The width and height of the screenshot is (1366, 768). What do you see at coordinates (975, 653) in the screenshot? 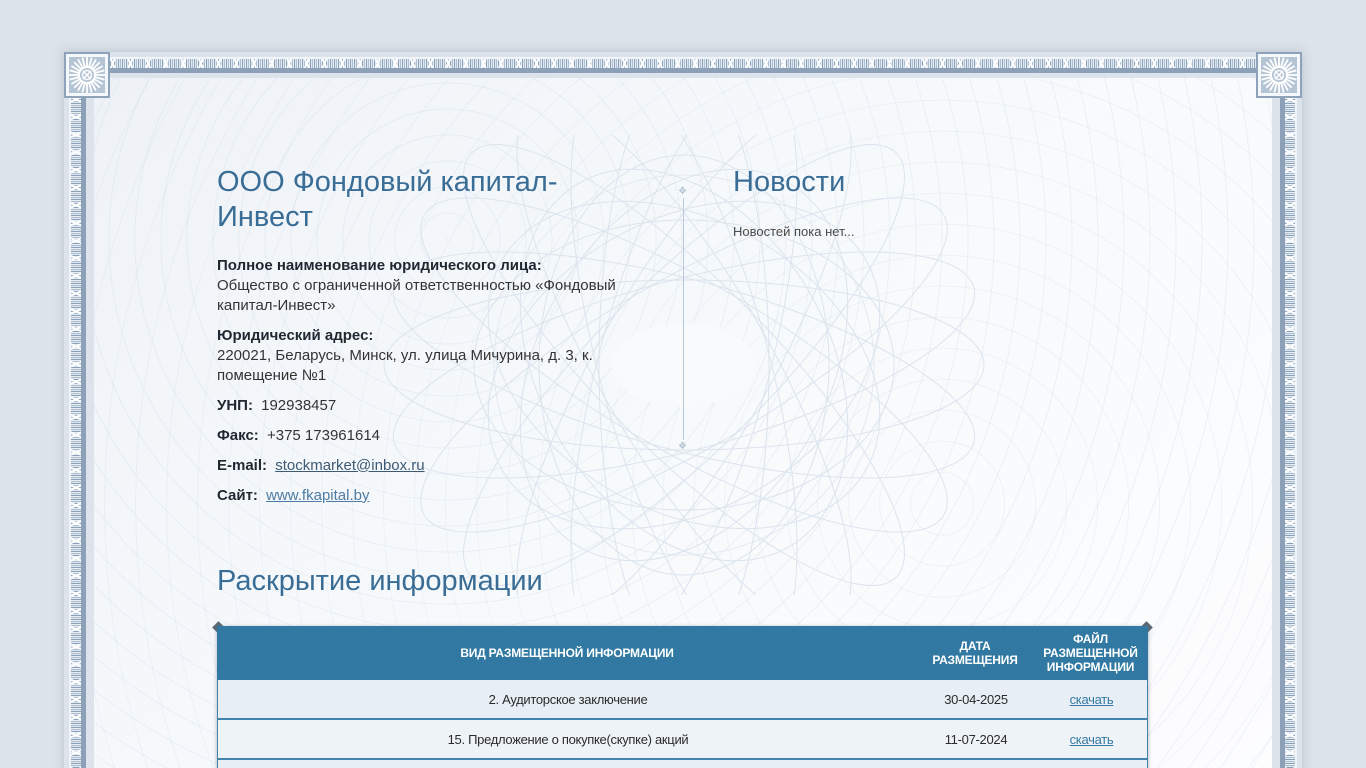
I see `col-header-date: ДАТА РАЗМЕЩЕНИЯ` at bounding box center [975, 653].